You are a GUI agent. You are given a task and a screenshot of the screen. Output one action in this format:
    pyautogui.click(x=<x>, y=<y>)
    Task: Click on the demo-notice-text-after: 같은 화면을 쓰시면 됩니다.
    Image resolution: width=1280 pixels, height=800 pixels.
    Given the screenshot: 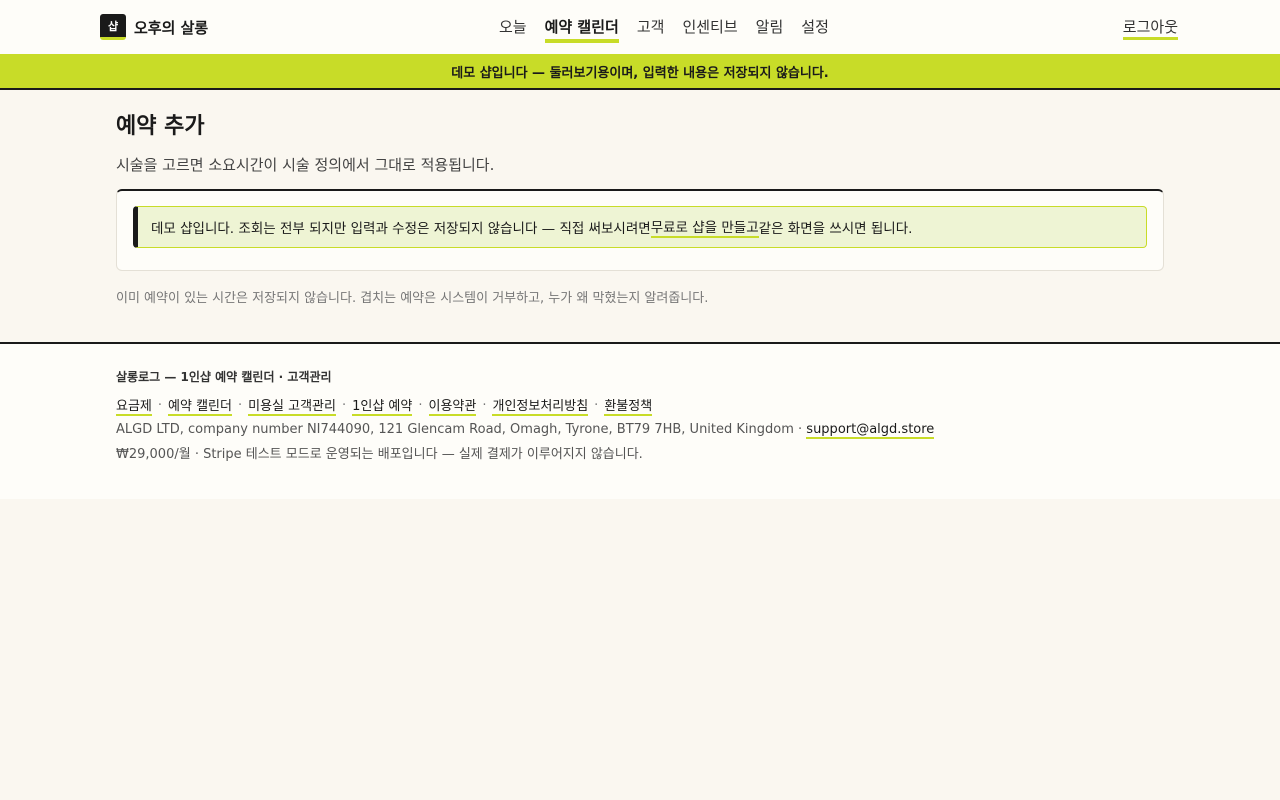 What is the action you would take?
    pyautogui.click(x=835, y=229)
    